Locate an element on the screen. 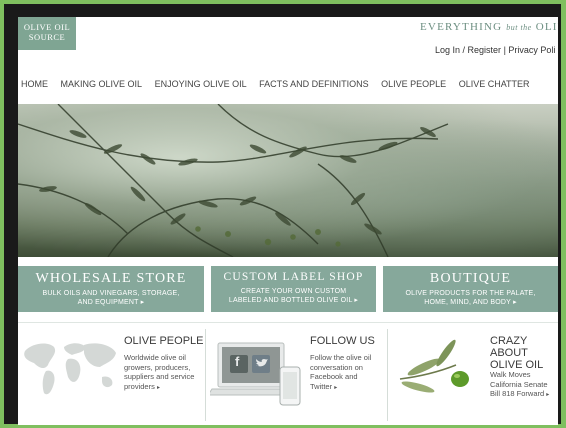 The height and width of the screenshot is (428, 566). crazy-line: Bill 818 Forward is located at coordinates (517, 393).